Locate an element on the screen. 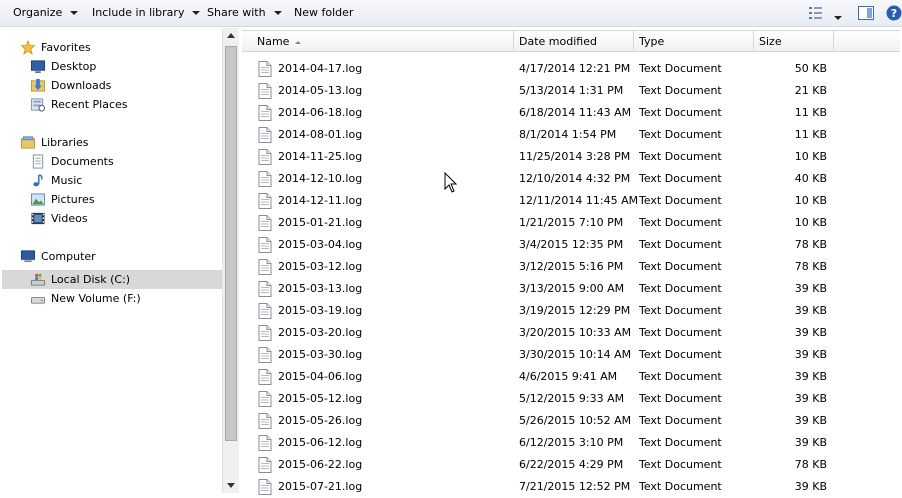 The image size is (902, 498). scroll-down-arrow-icon is located at coordinates (231, 485).